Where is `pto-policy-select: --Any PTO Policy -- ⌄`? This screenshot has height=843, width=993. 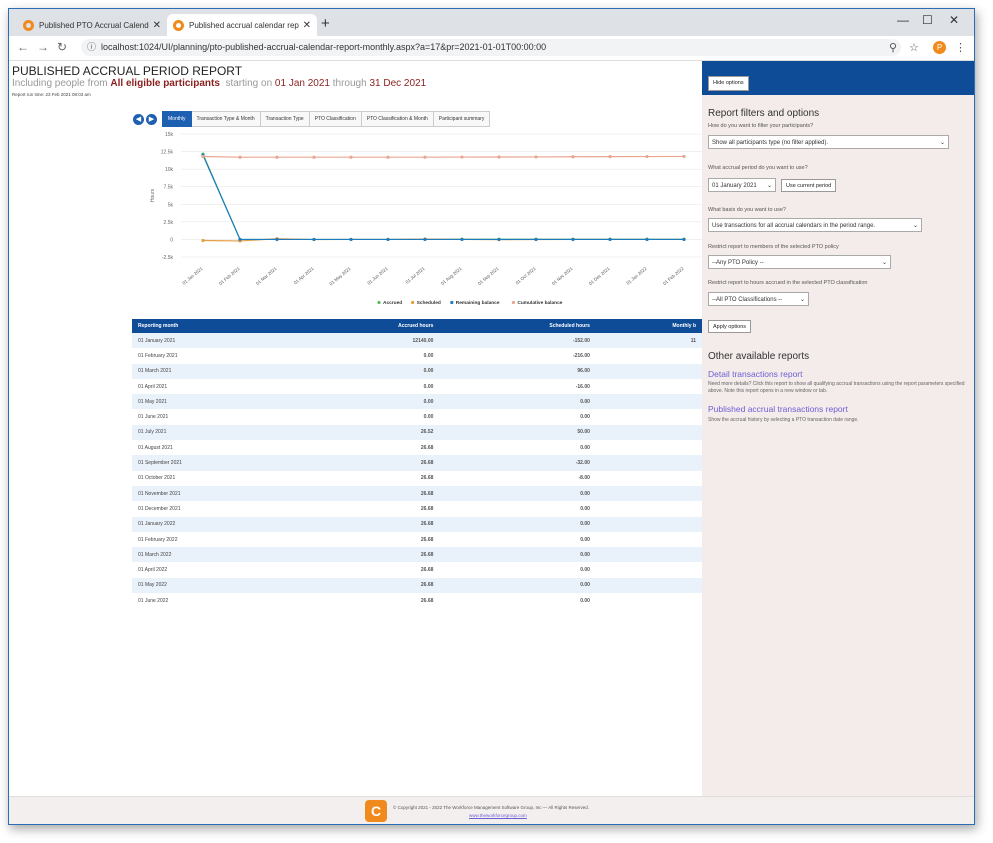 pto-policy-select: --Any PTO Policy -- ⌄ is located at coordinates (799, 262).